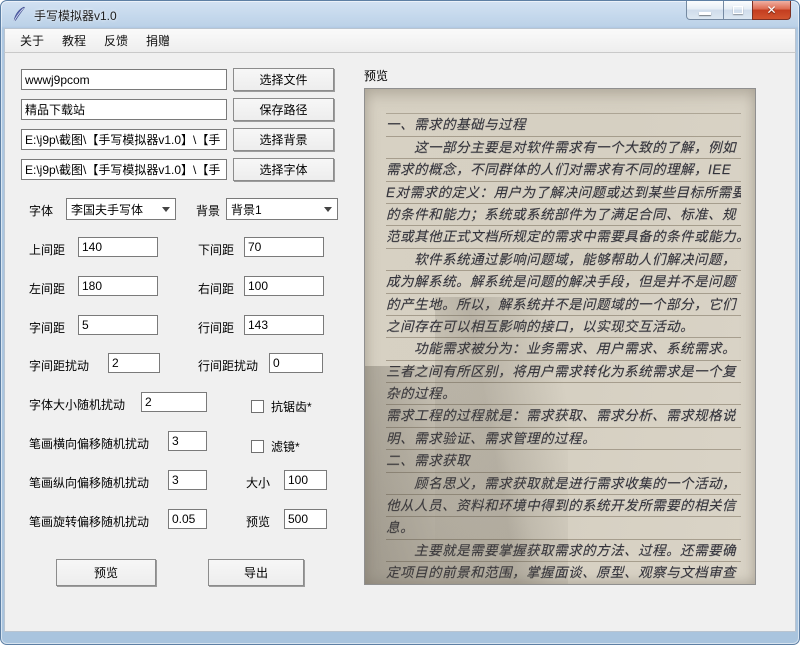 This screenshot has height=645, width=800. What do you see at coordinates (305, 519) in the screenshot?
I see `preview-size-input` at bounding box center [305, 519].